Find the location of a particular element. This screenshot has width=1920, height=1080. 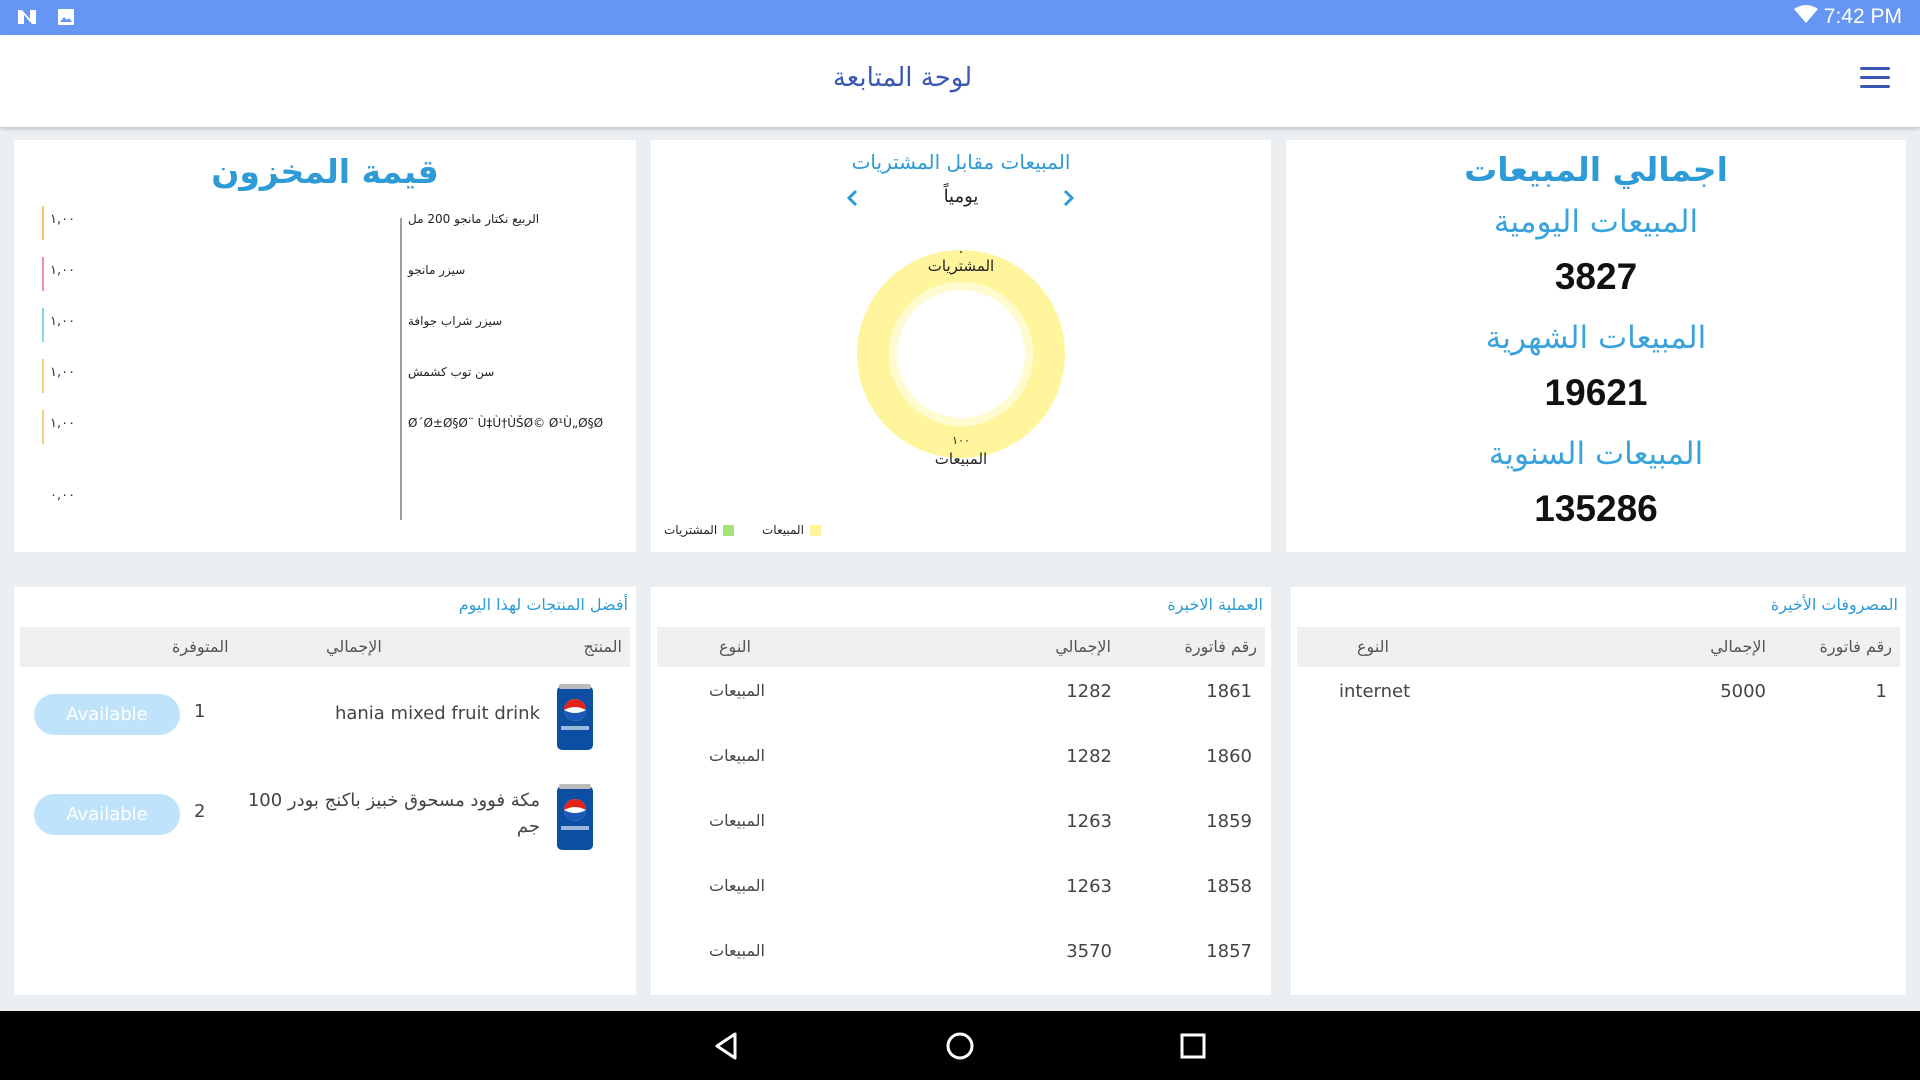

daily-sales-label: المبيعات اليومية is located at coordinates (1596, 222).